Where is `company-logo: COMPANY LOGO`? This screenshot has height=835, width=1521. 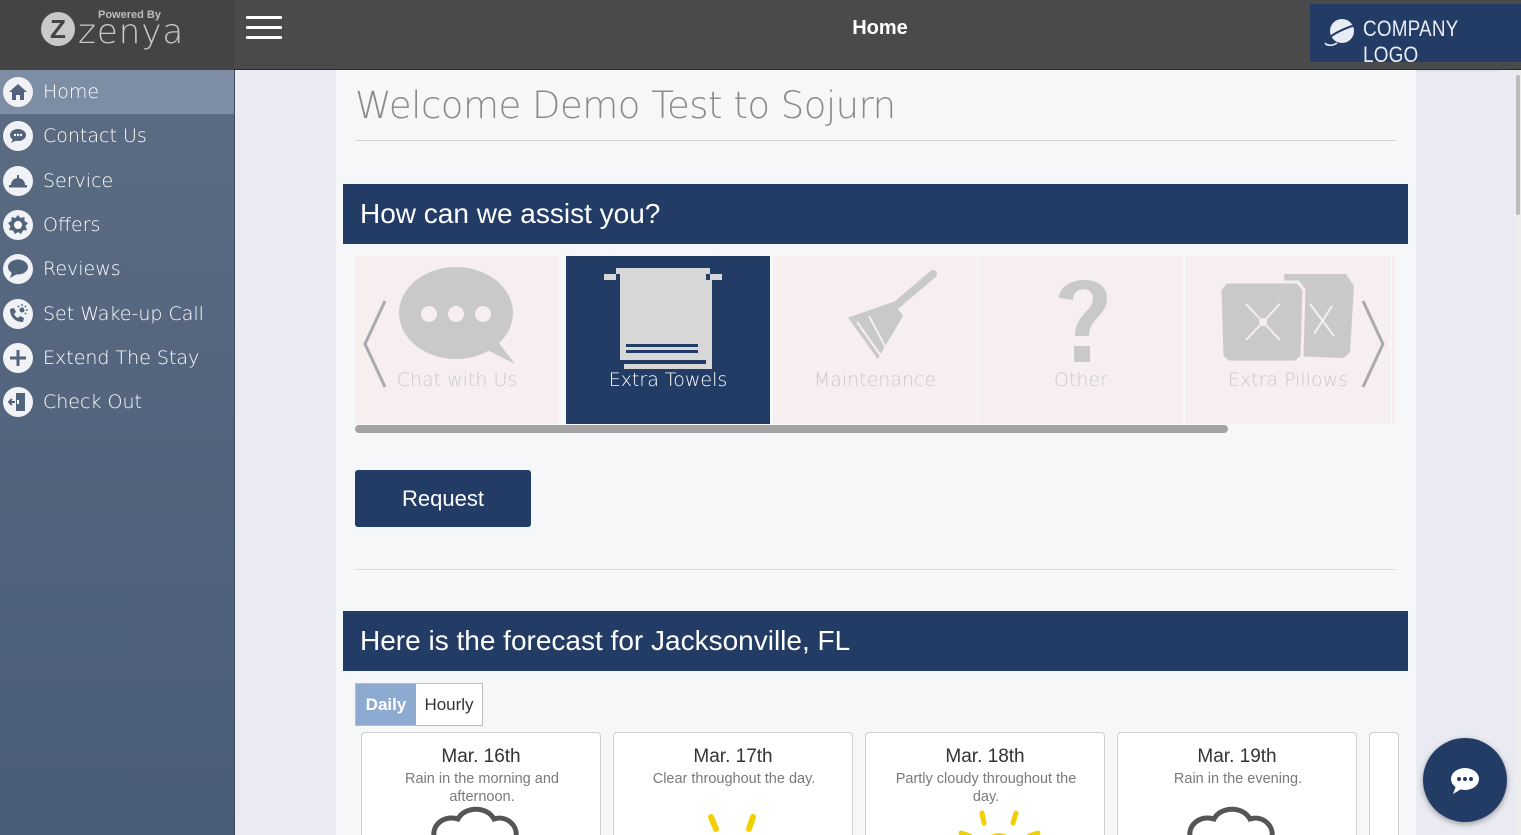 company-logo: COMPANY LOGO is located at coordinates (1415, 38).